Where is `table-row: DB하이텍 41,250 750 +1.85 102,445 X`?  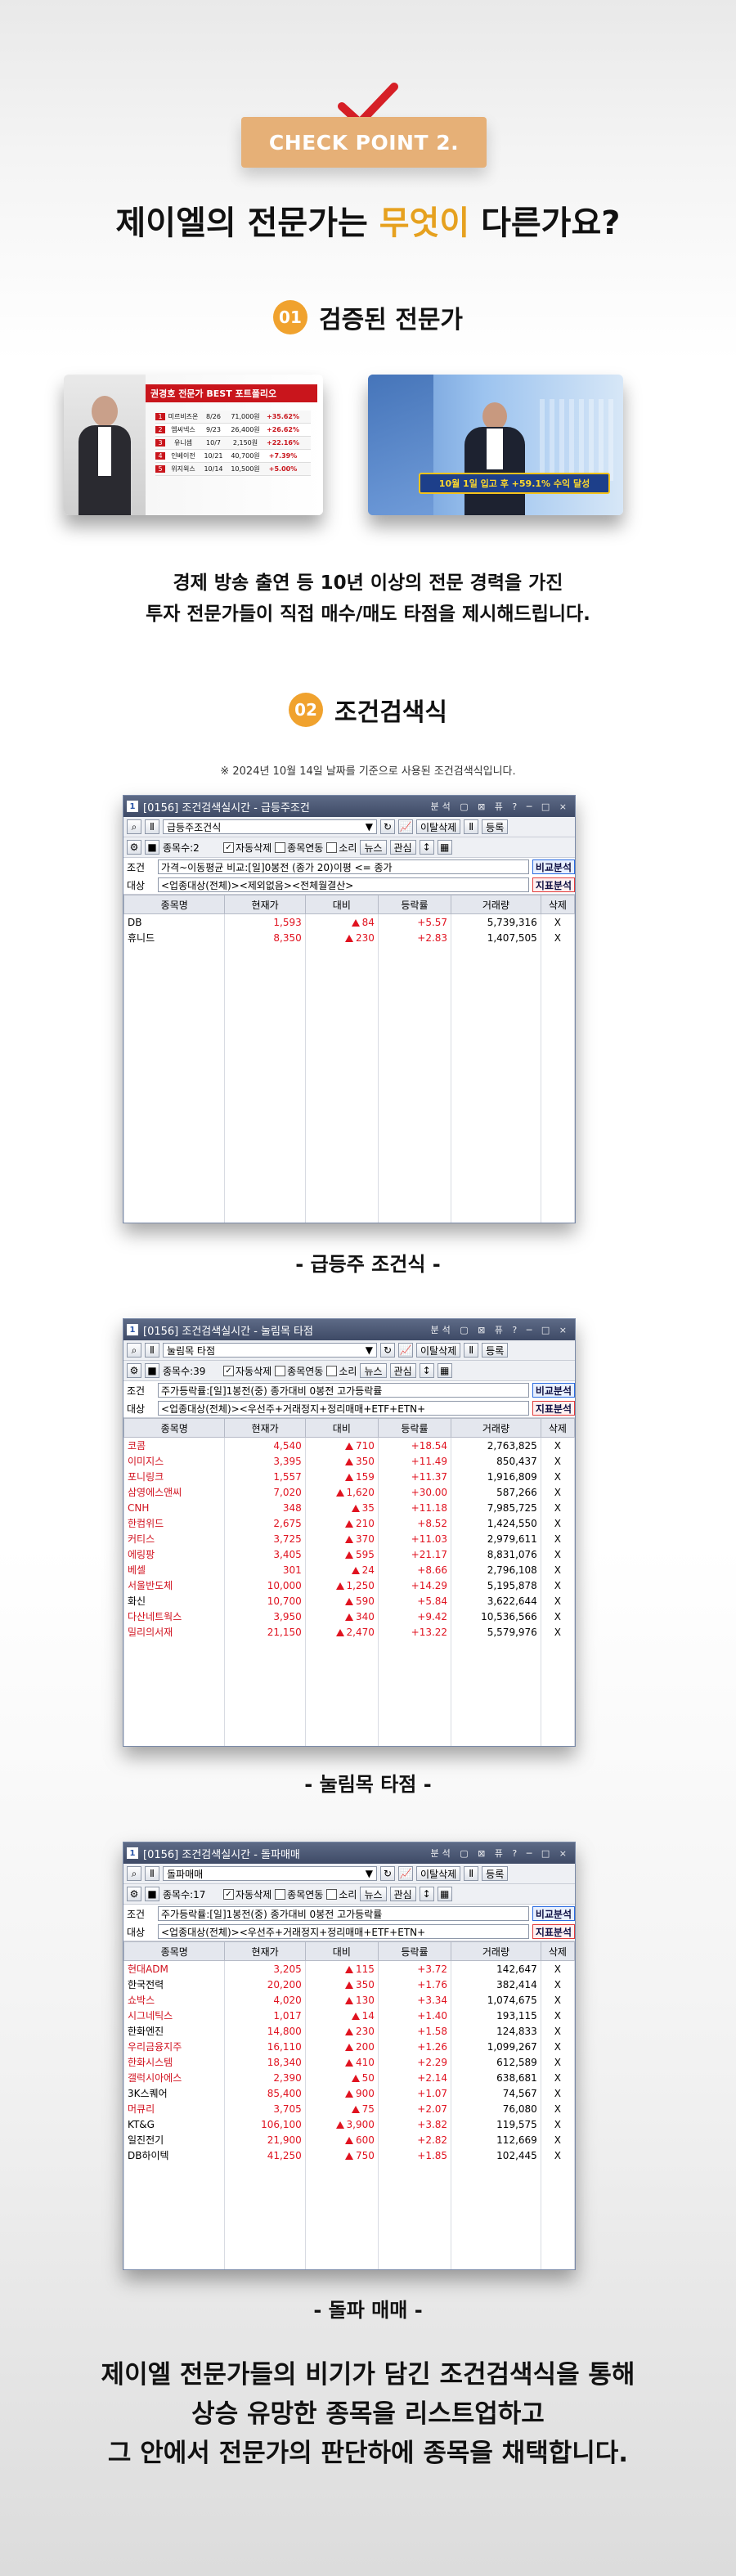 table-row: DB하이텍 41,250 750 +1.85 102,445 X is located at coordinates (349, 2155).